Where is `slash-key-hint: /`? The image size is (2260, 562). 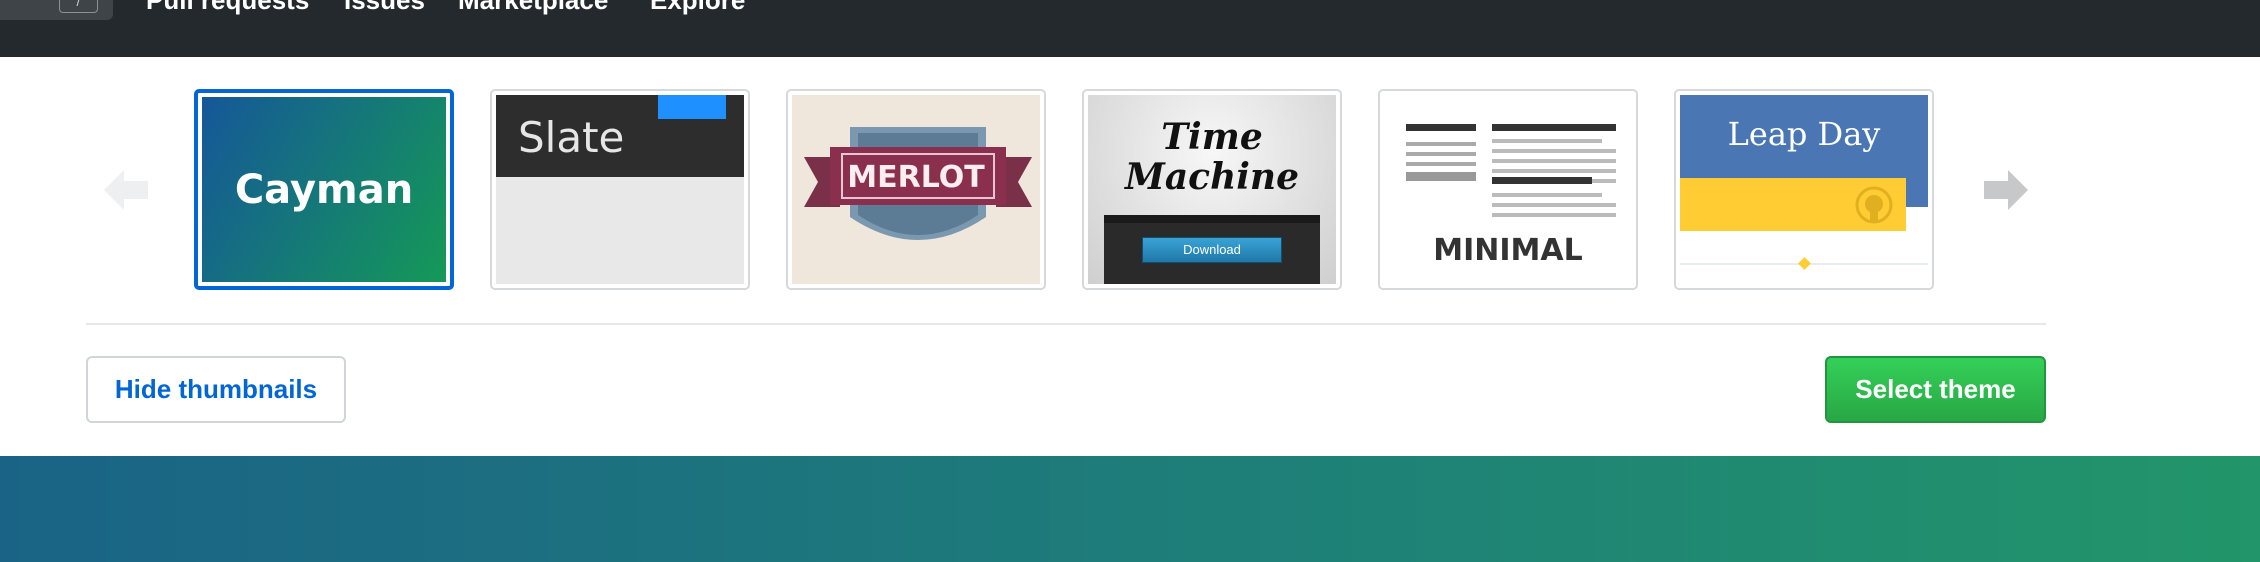
slash-key-hint: / is located at coordinates (78, 6).